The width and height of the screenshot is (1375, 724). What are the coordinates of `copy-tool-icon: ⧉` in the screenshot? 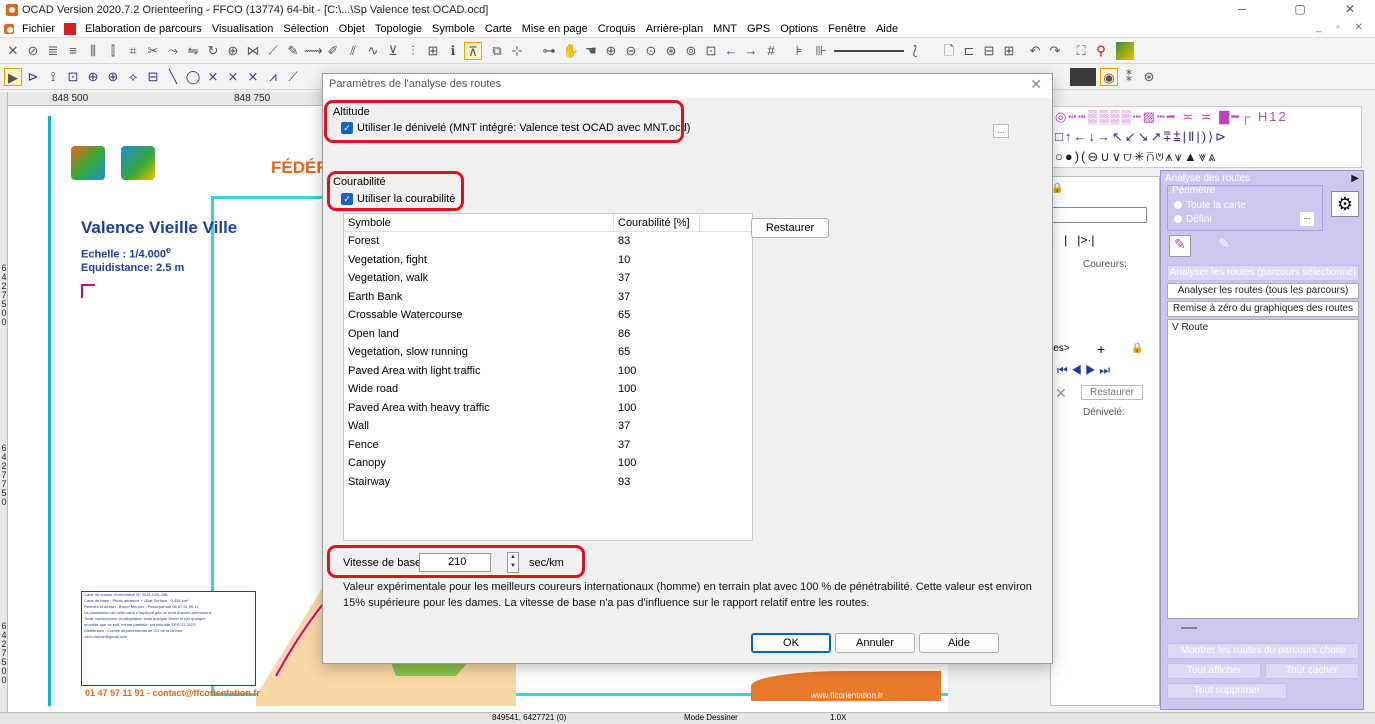 It's located at (497, 51).